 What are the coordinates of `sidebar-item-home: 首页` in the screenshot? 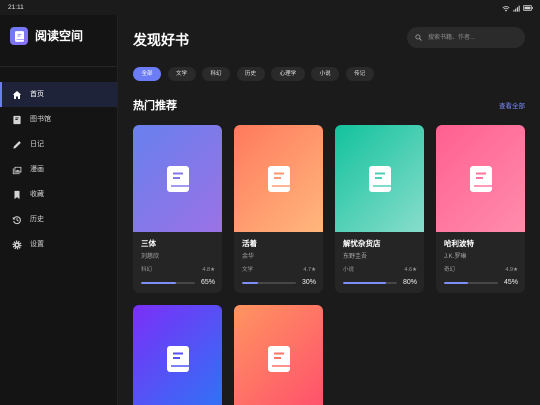 It's located at (58, 94).